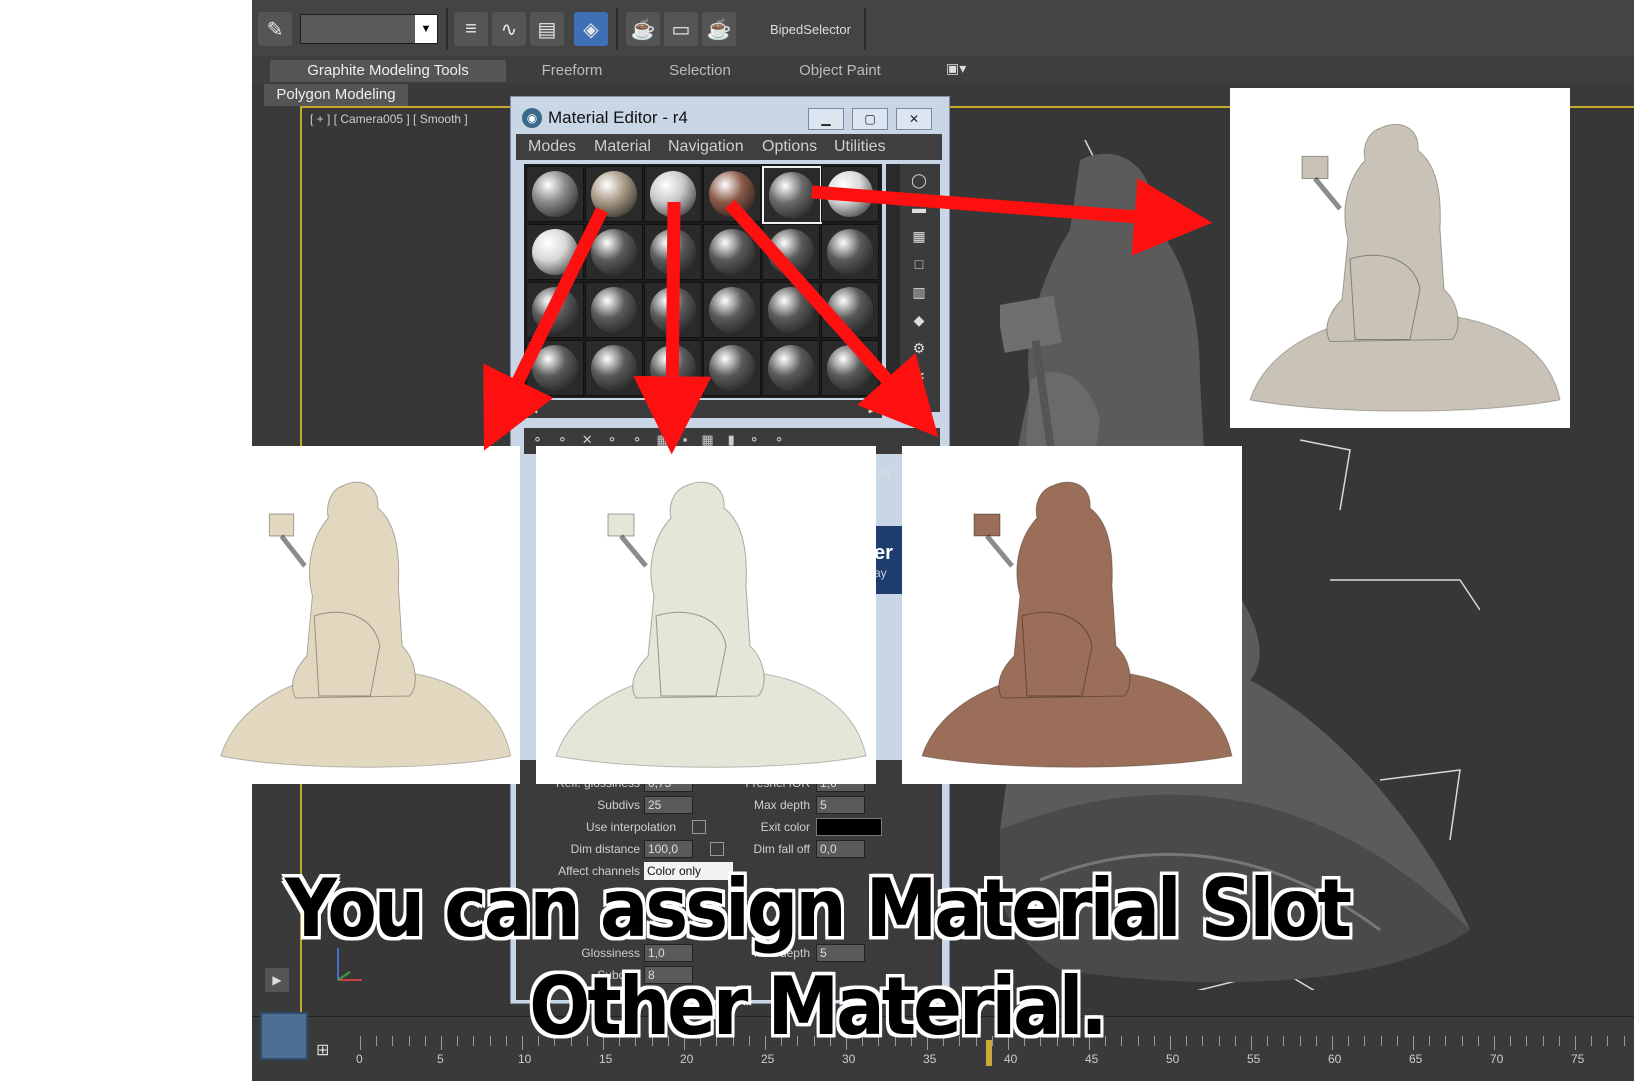  Describe the element at coordinates (1405, 267) in the screenshot. I see `render-statue-top-right` at that location.